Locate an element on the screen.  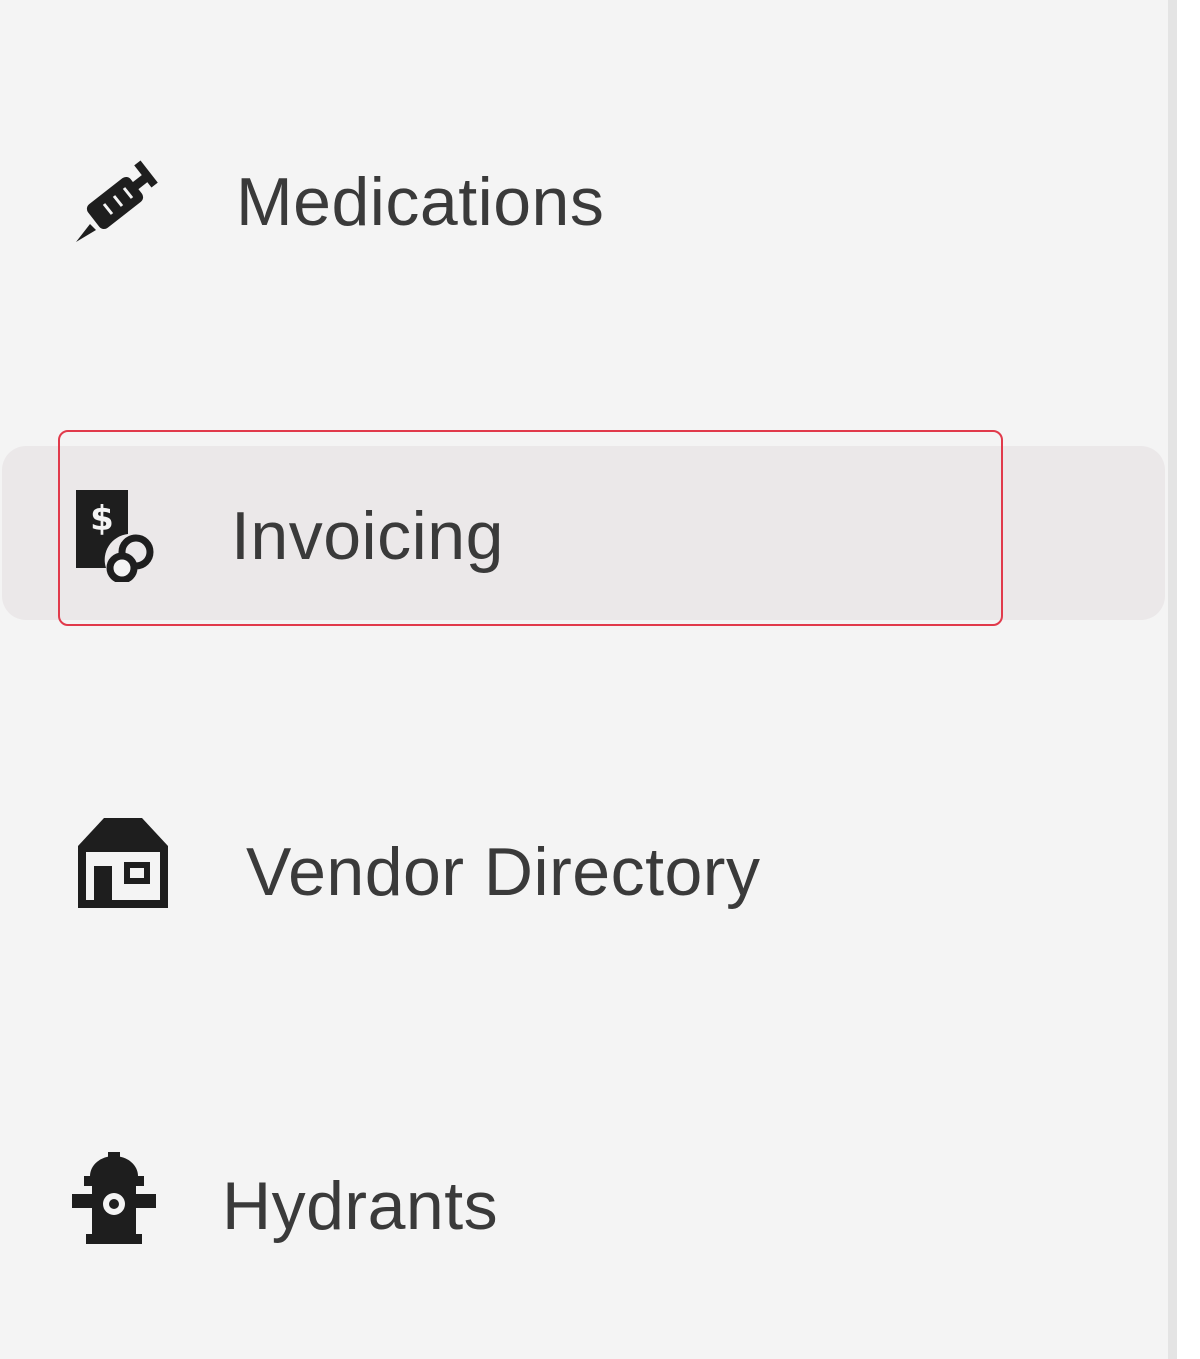
house-icon is located at coordinates (122, 864).